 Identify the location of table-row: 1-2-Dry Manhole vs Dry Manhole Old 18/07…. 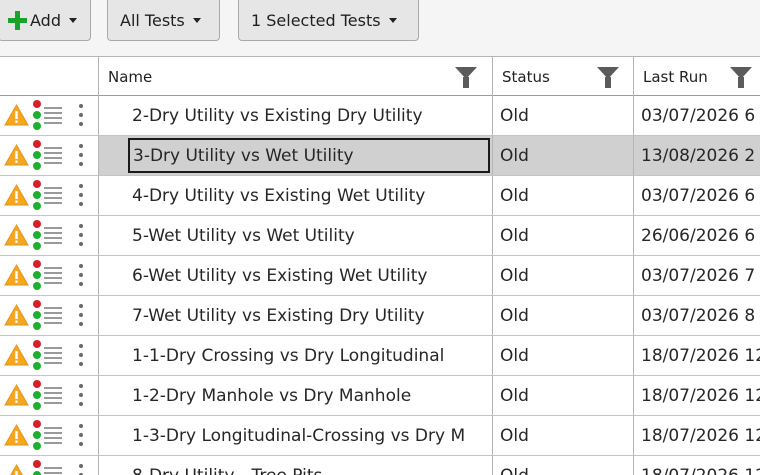
(380, 396).